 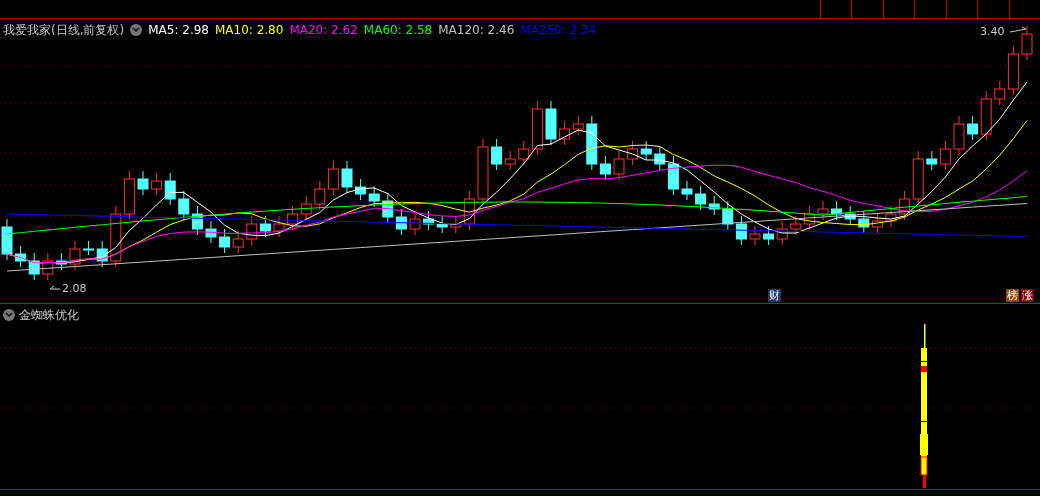 I want to click on event-badge: 榜, so click(x=1012, y=295).